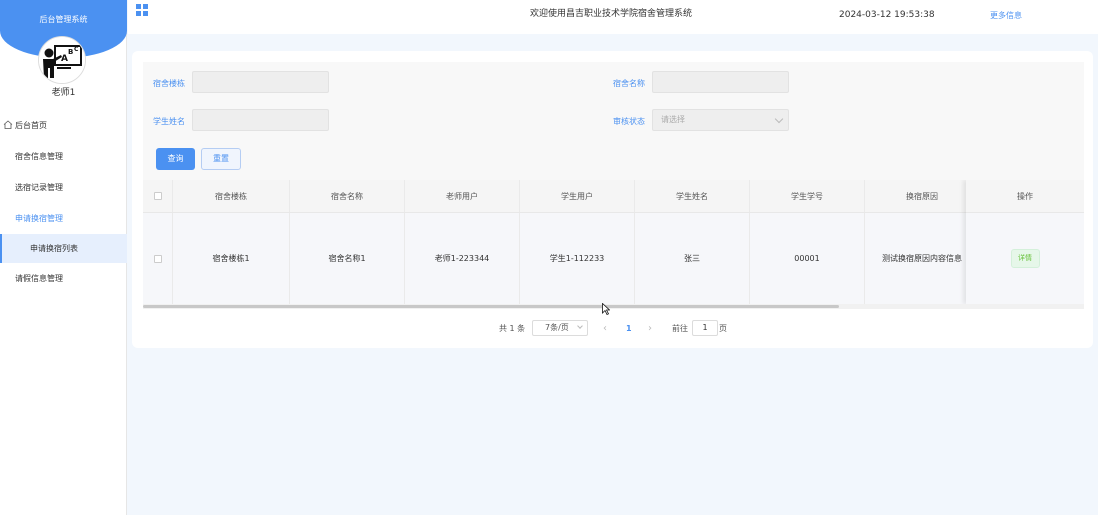 The image size is (1098, 515). What do you see at coordinates (680, 328) in the screenshot?
I see `goto-label: 前往` at bounding box center [680, 328].